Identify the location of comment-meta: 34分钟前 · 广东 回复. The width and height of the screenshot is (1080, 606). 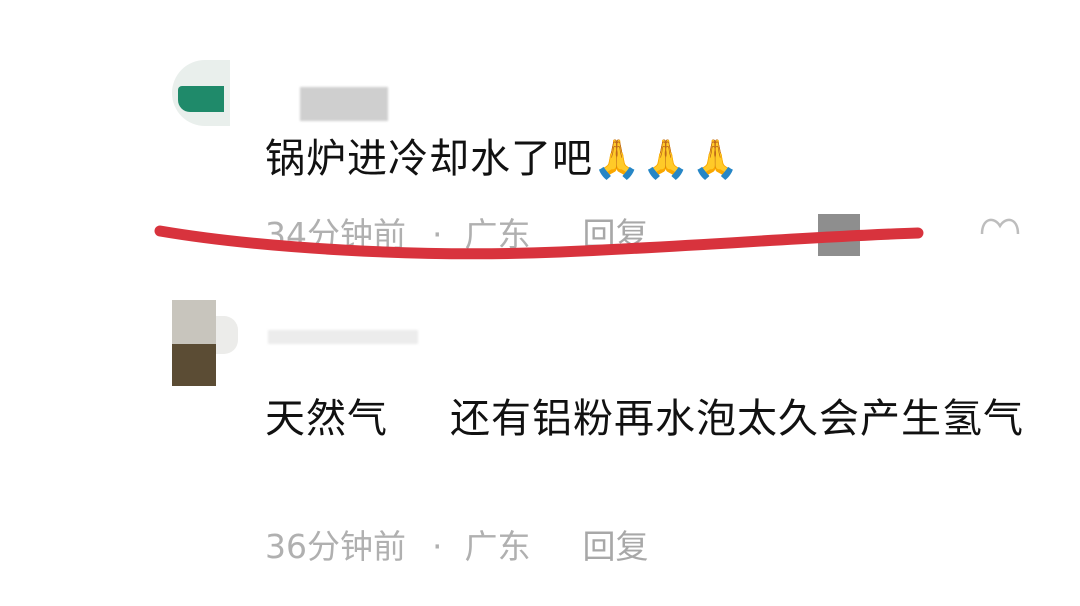
(457, 235).